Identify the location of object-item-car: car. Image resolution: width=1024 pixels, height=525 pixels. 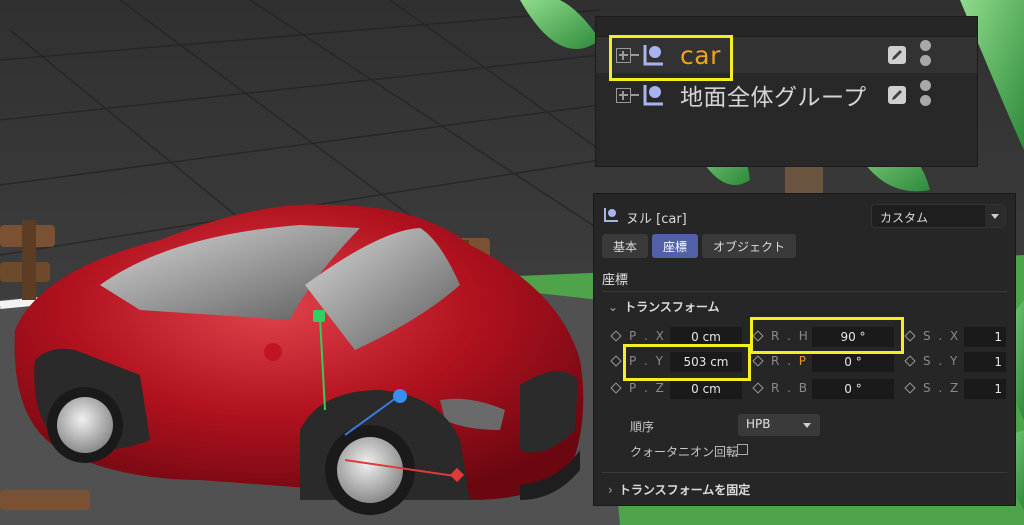
(786, 55).